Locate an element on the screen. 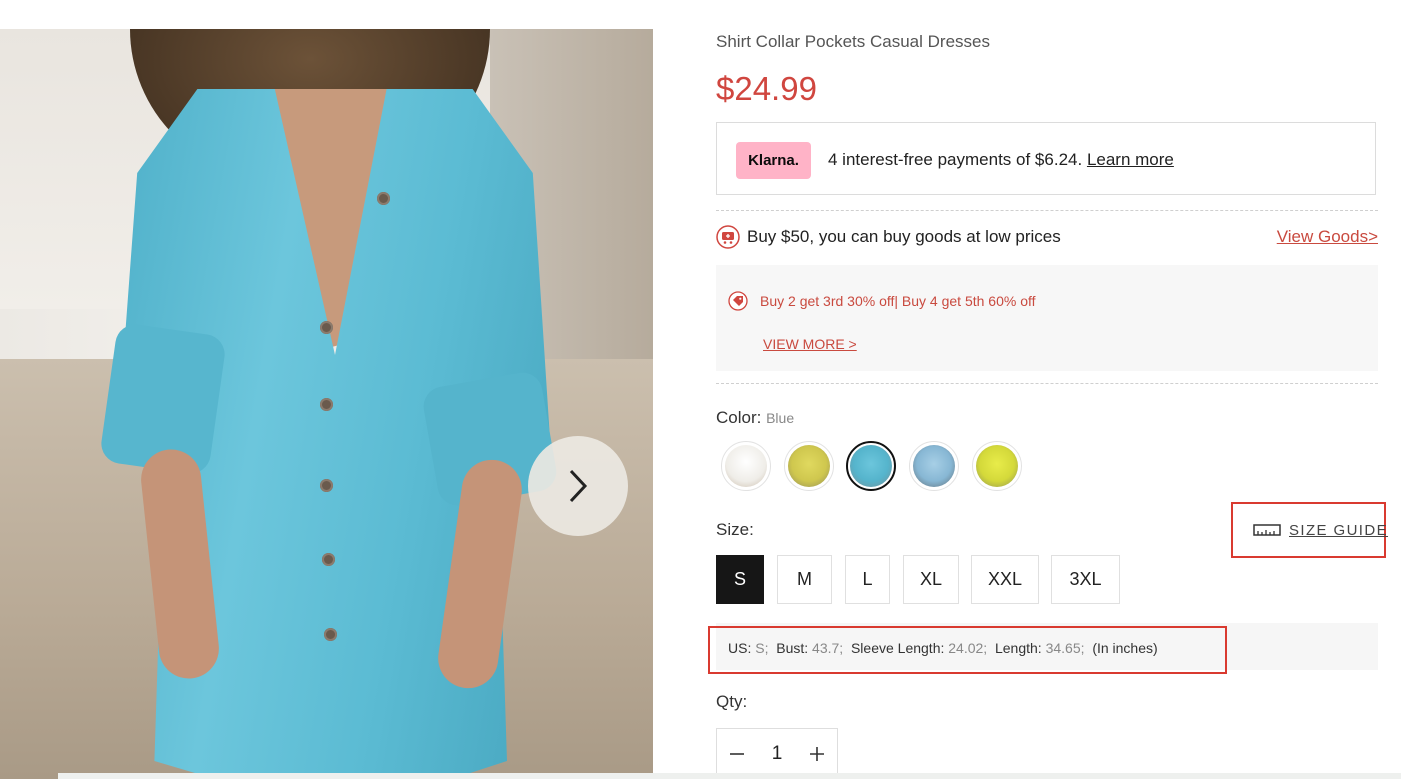 This screenshot has height=779, width=1401. cart-icon is located at coordinates (728, 237).